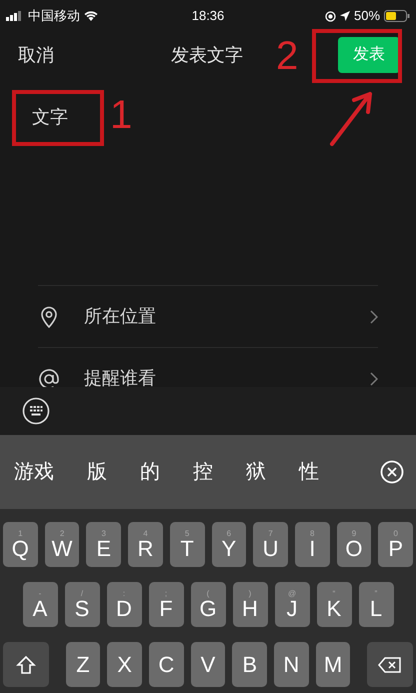 This screenshot has height=693, width=416. What do you see at coordinates (104, 534) in the screenshot?
I see `key-hint: 3` at bounding box center [104, 534].